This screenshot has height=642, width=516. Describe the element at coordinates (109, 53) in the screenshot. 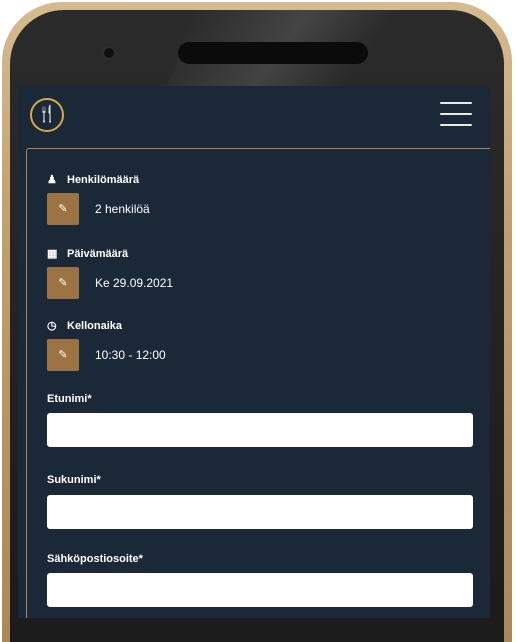

I see `camera-icon` at that location.